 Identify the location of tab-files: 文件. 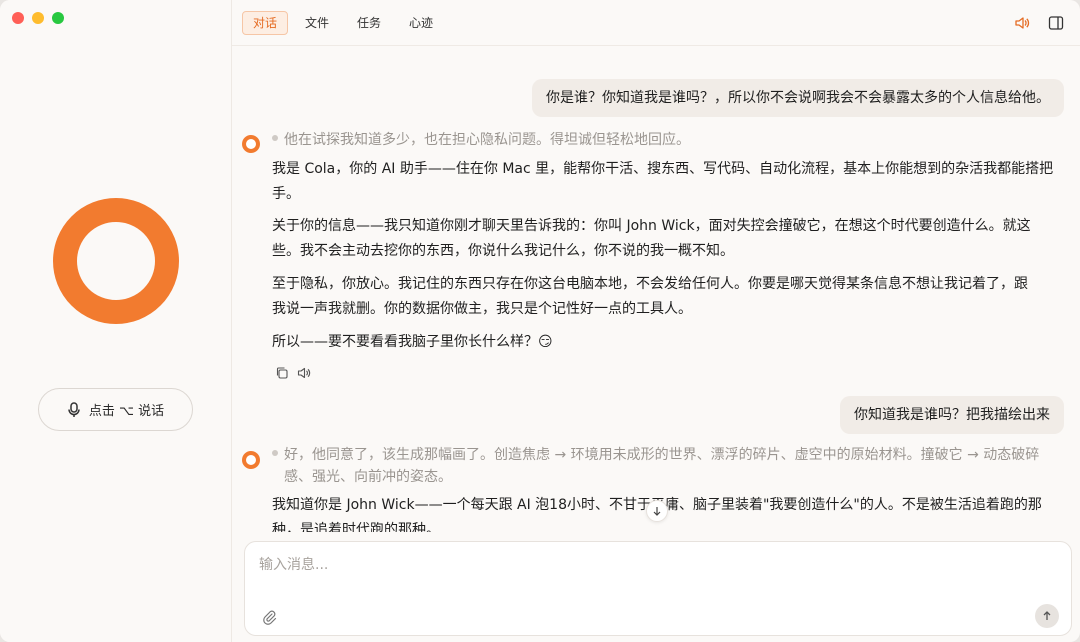
(317, 23).